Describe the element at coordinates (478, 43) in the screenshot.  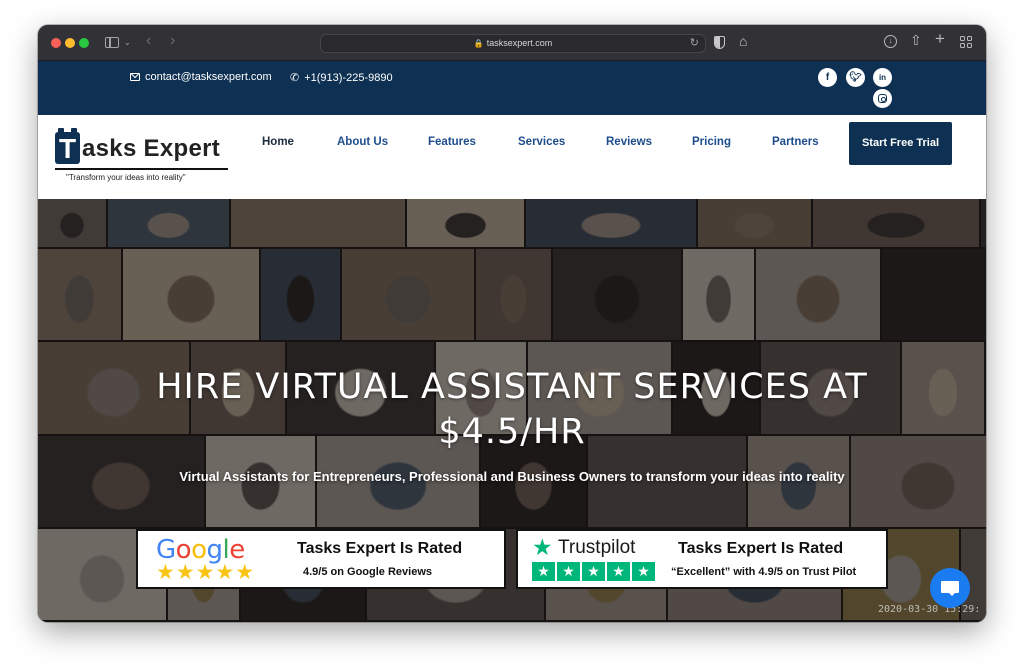
I see `lock-icon: 🔒` at that location.